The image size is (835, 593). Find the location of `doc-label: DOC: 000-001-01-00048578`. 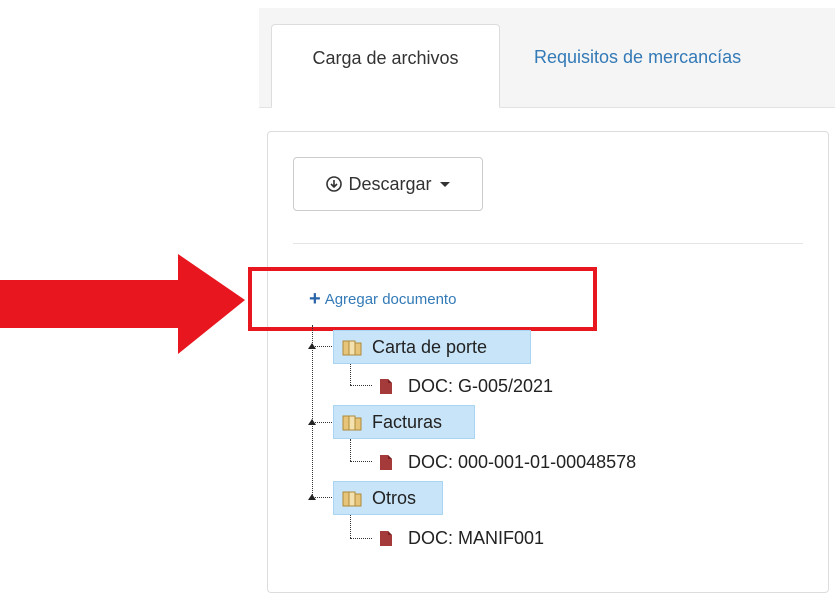

doc-label: DOC: 000-001-01-00048578 is located at coordinates (522, 461).